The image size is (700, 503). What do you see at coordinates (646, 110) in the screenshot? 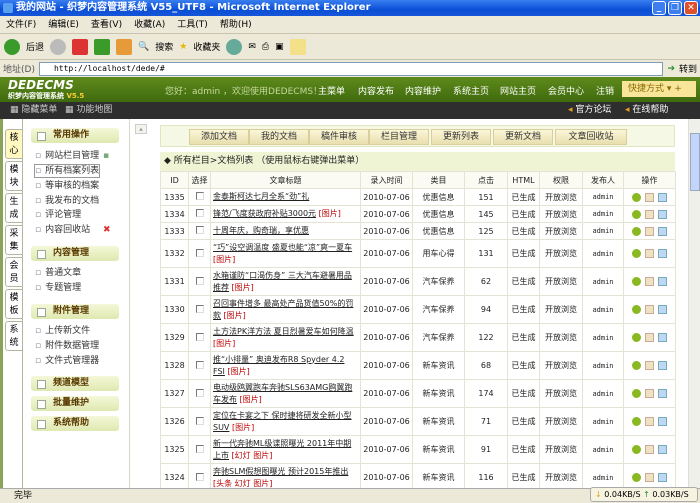
I see `help-link: ◂ 在线帮助` at bounding box center [646, 110].